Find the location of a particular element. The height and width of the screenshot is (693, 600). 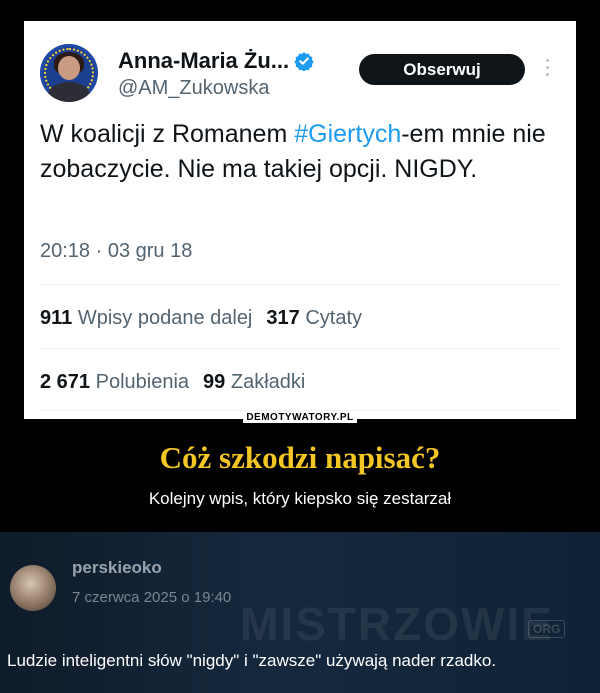

bookmarks-stat: 99 Zakładki is located at coordinates (254, 382).